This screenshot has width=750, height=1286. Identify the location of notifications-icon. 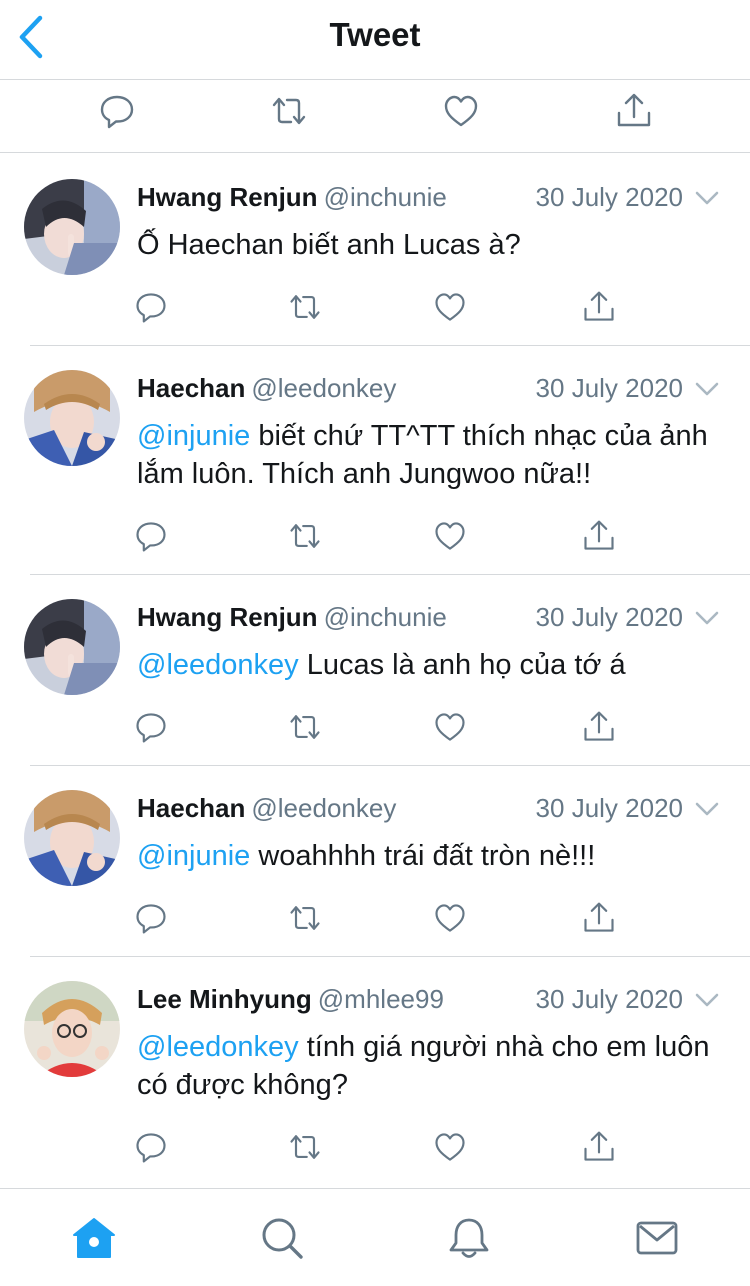
(469, 1238).